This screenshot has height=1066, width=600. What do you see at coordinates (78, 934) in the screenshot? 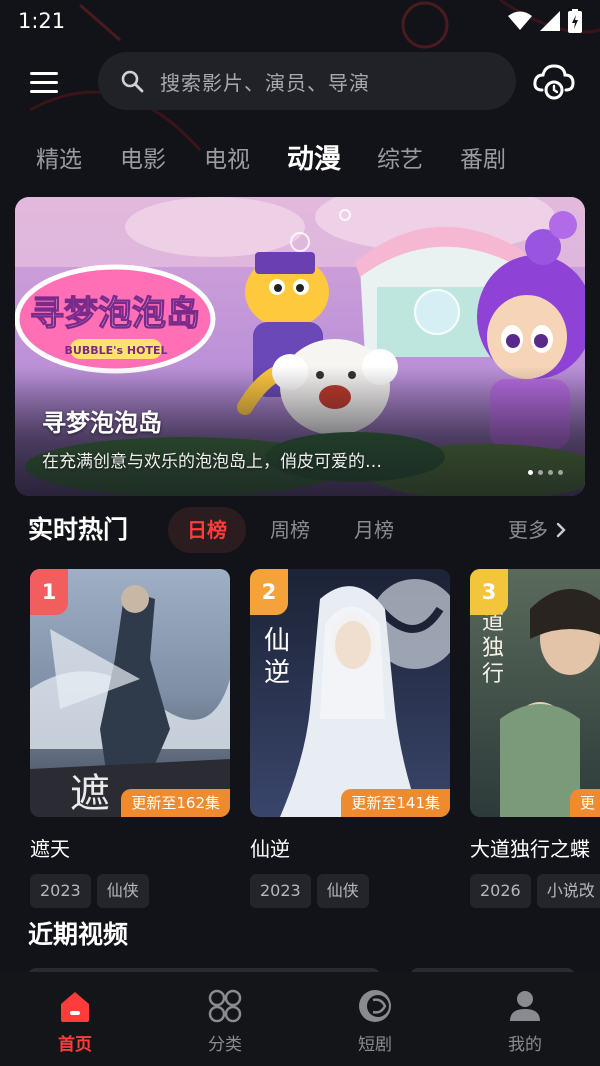
I see `recent-section-title: 近期视频` at bounding box center [78, 934].